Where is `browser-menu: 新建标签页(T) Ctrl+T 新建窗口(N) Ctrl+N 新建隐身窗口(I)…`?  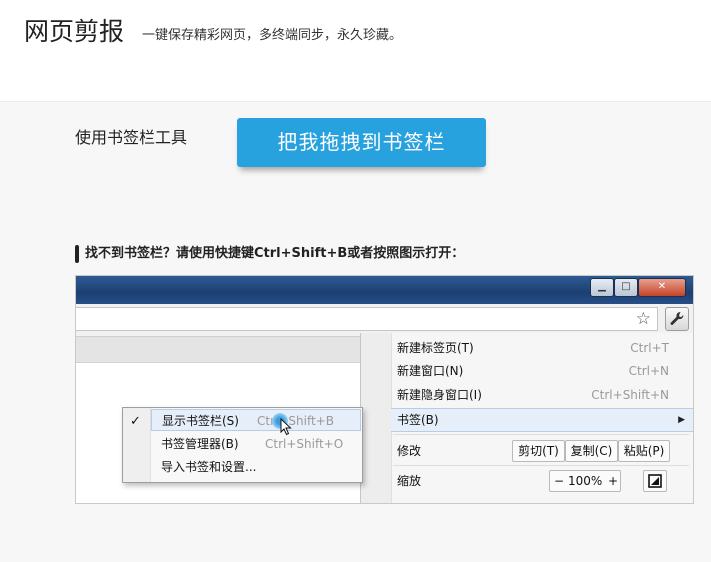 browser-menu: 新建标签页(T) Ctrl+T 新建窗口(N) Ctrl+N 新建隐身窗口(I)… is located at coordinates (526, 418).